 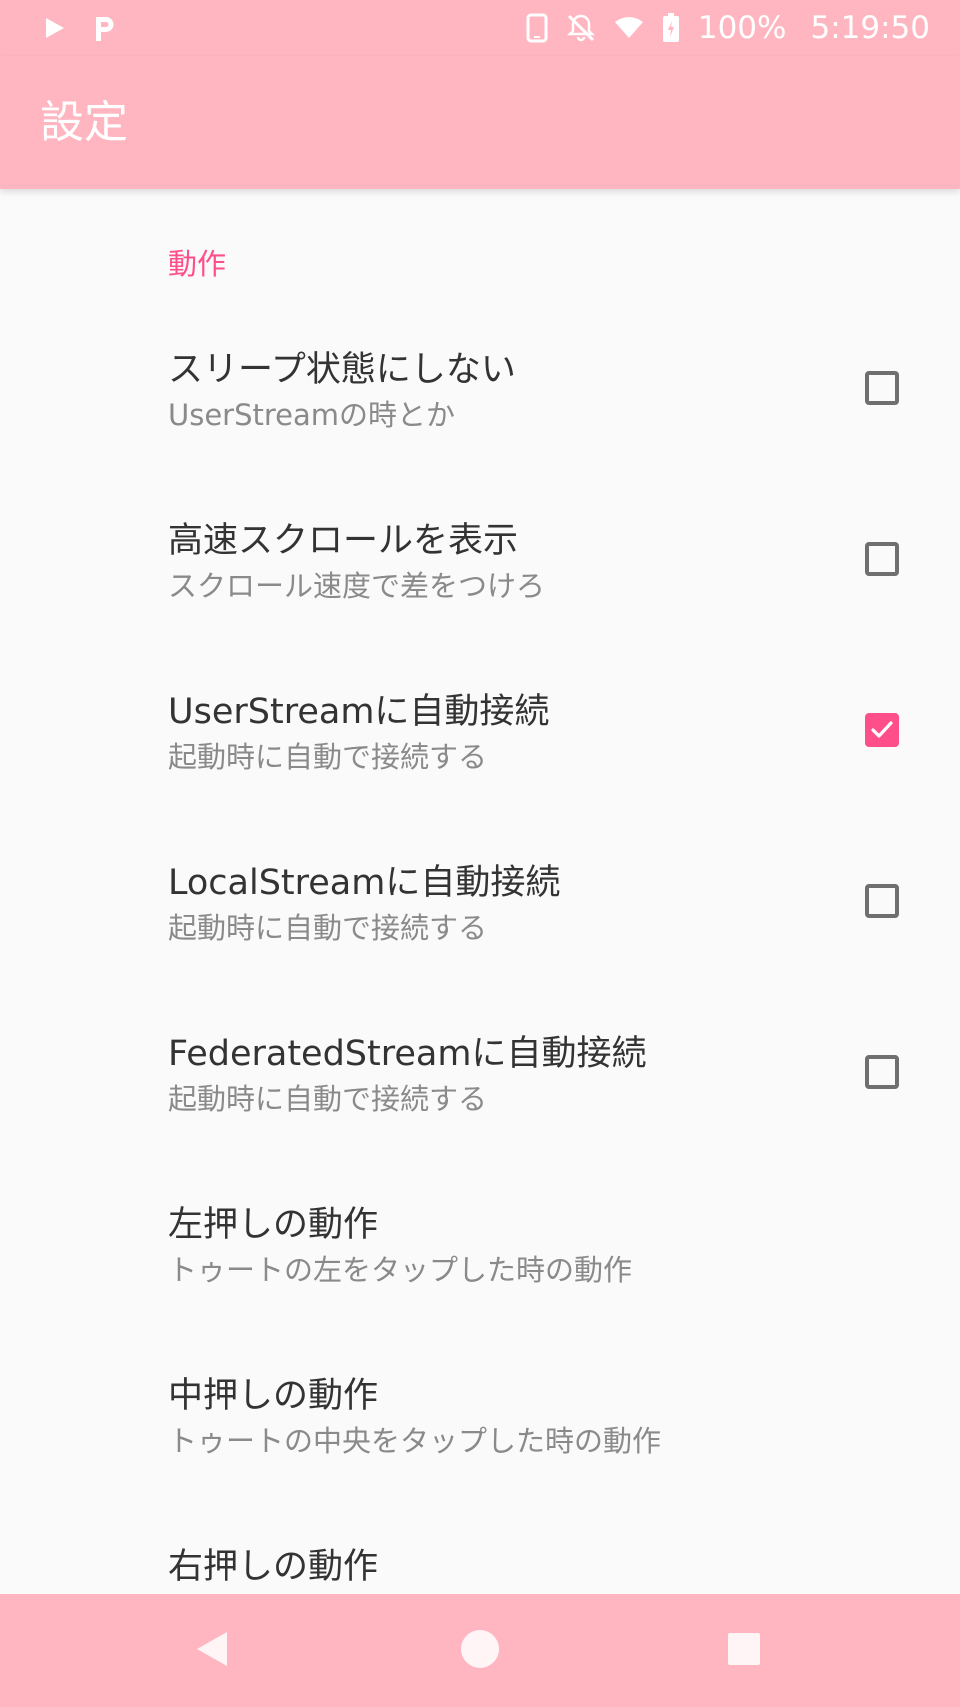 I want to click on back-icon, so click(x=212, y=1651).